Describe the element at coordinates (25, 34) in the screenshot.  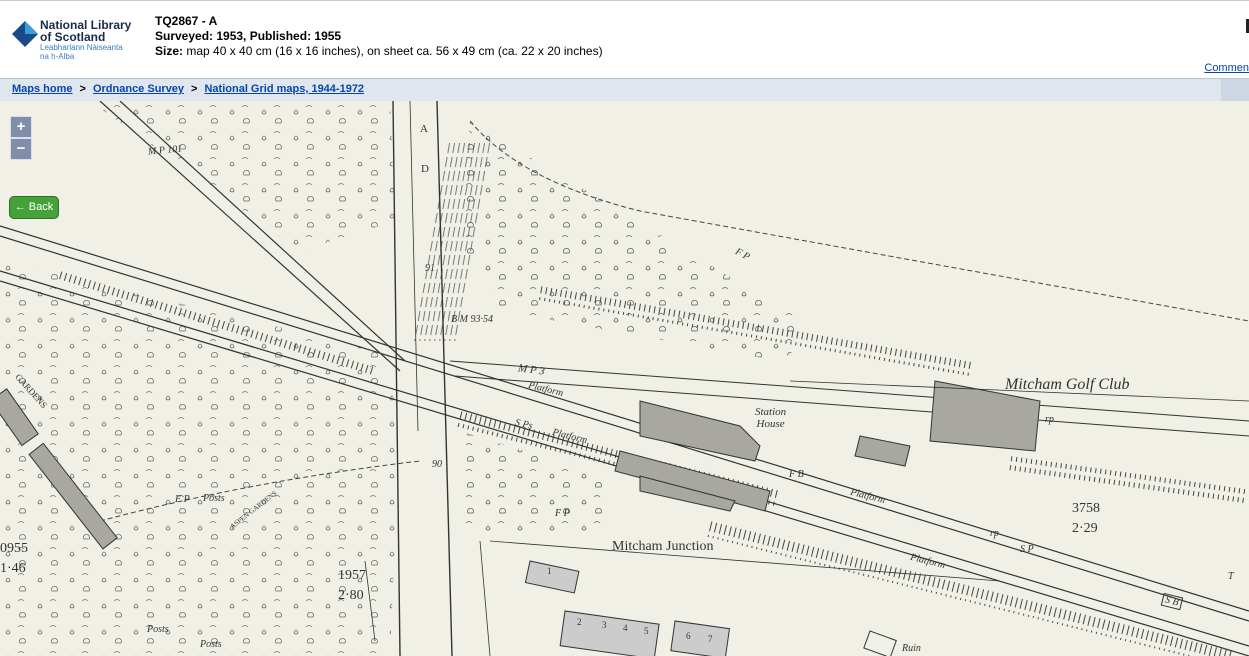
I see `nls-logo-icon` at that location.